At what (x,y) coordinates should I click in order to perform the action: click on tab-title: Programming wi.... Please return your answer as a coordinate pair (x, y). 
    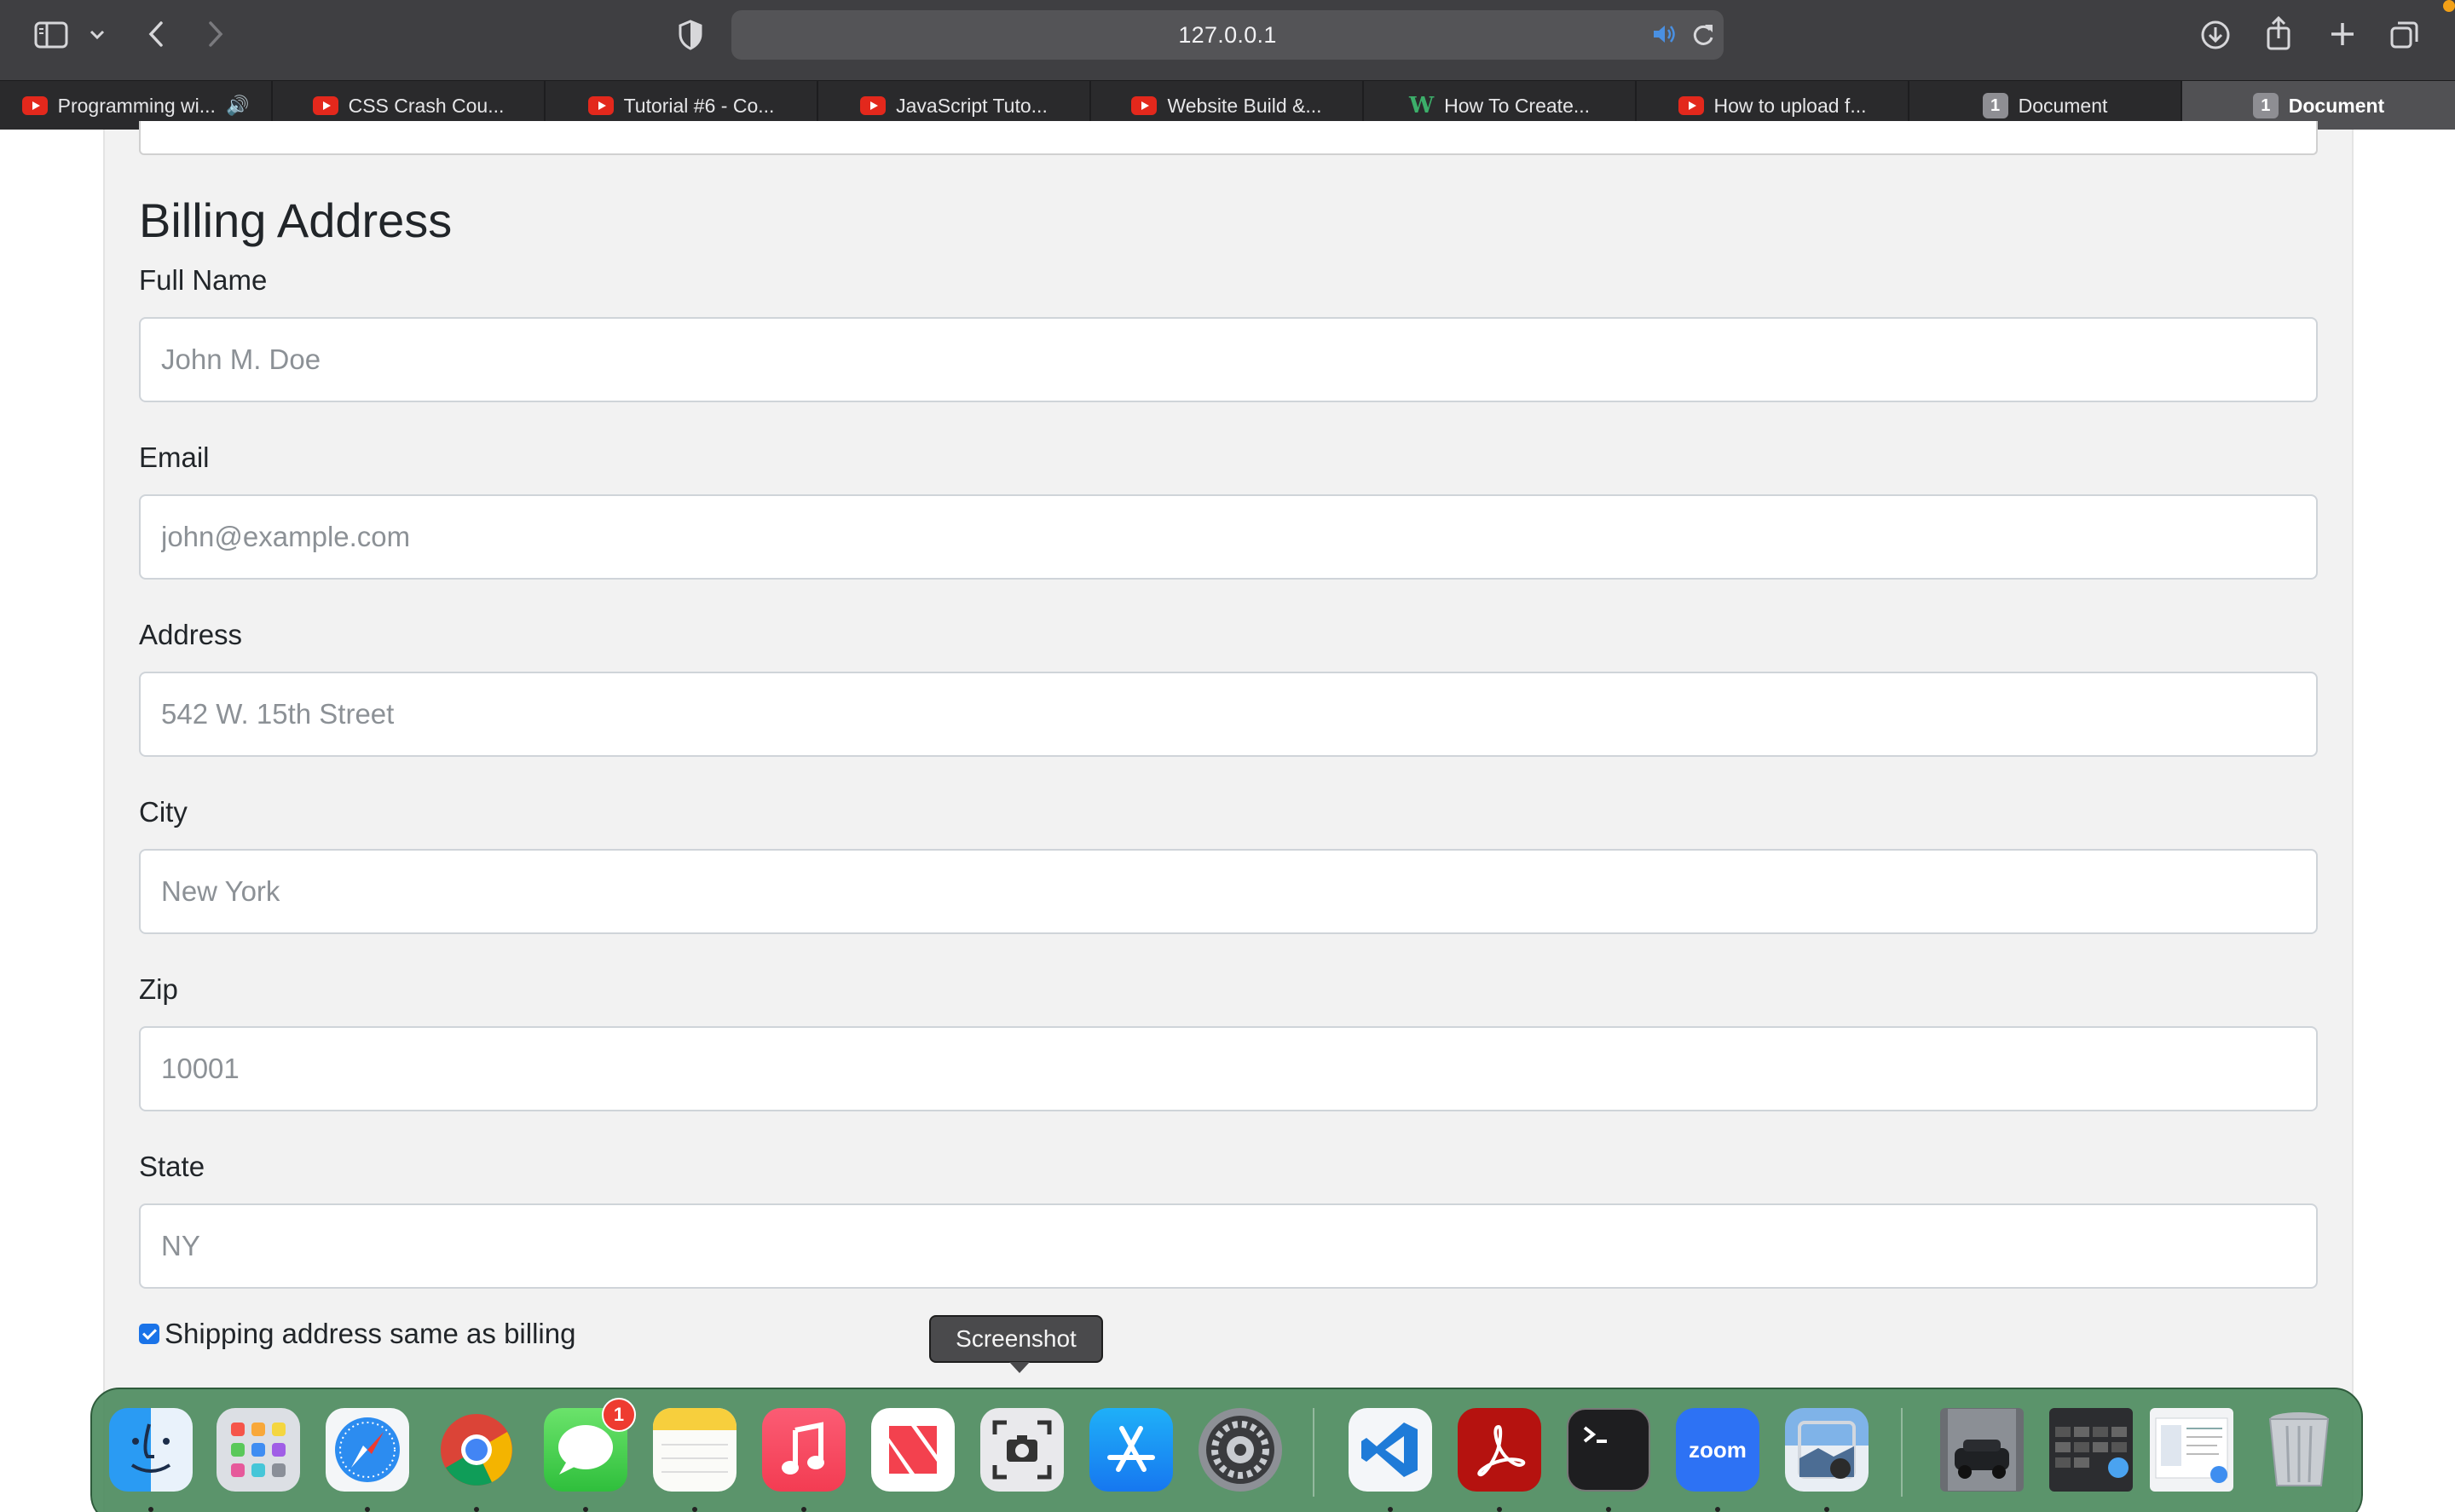
    Looking at the image, I should click on (136, 105).